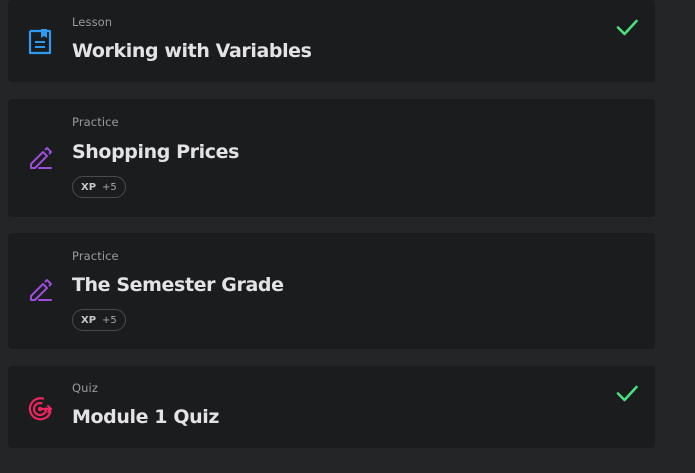 The image size is (695, 473). Describe the element at coordinates (145, 417) in the screenshot. I see `item-title: Module 1 Quiz` at that location.